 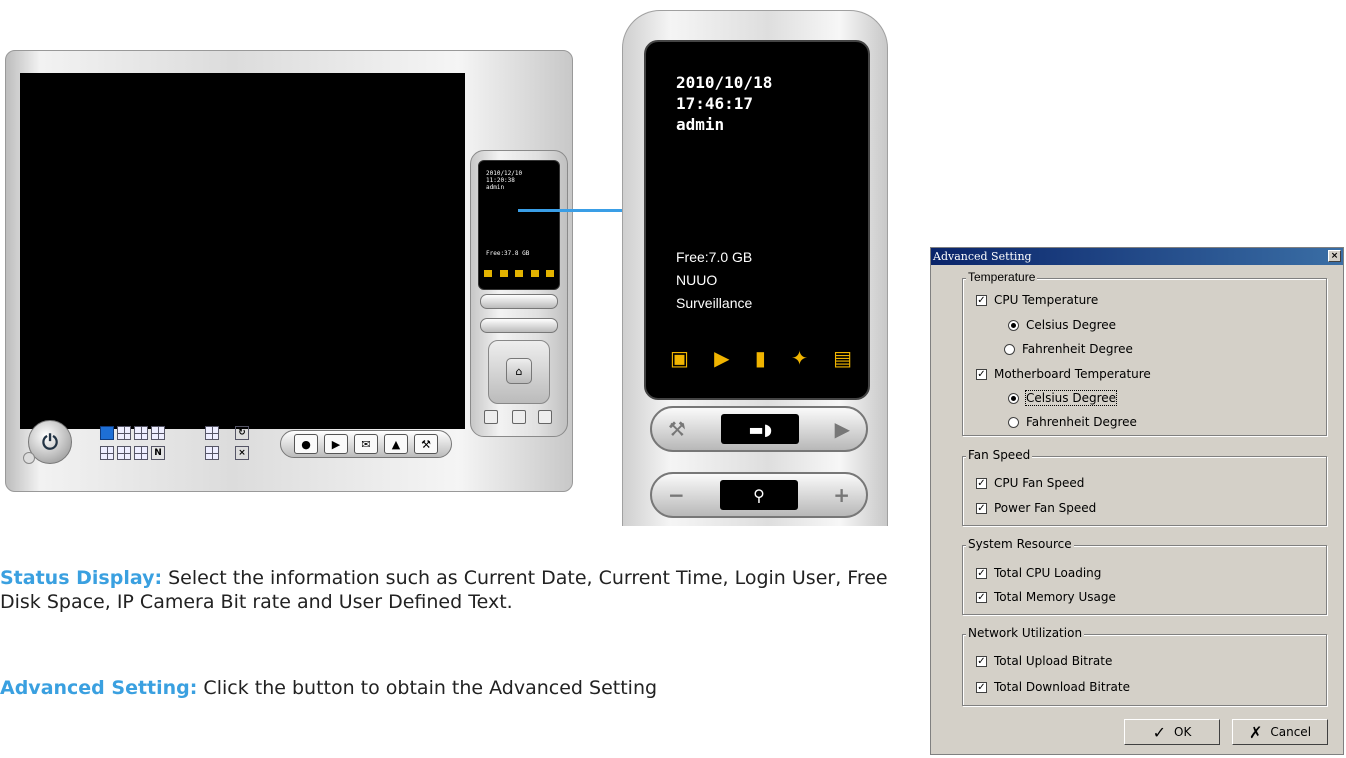 What do you see at coordinates (841, 495) in the screenshot?
I see `zoom-in-icon: +` at bounding box center [841, 495].